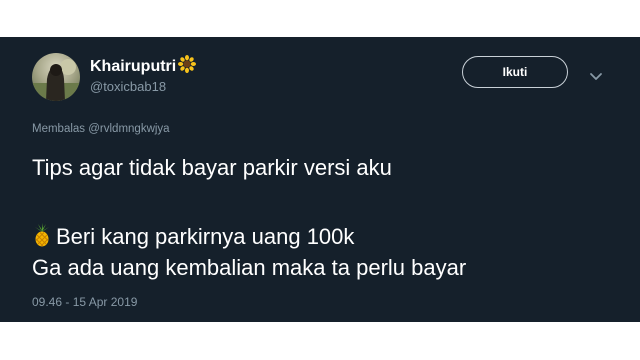 The height and width of the screenshot is (360, 640). What do you see at coordinates (84, 302) in the screenshot?
I see `tweet-timestamp: 09.46 - 15 Apr 2019` at bounding box center [84, 302].